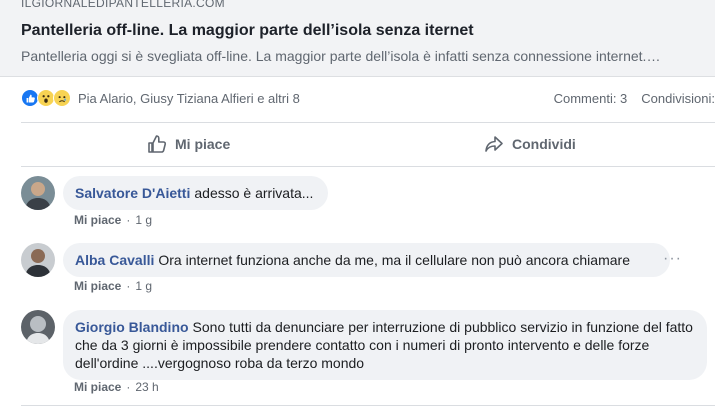 The image size is (715, 412). Describe the element at coordinates (672, 259) in the screenshot. I see `more-options-icon: ···` at that location.